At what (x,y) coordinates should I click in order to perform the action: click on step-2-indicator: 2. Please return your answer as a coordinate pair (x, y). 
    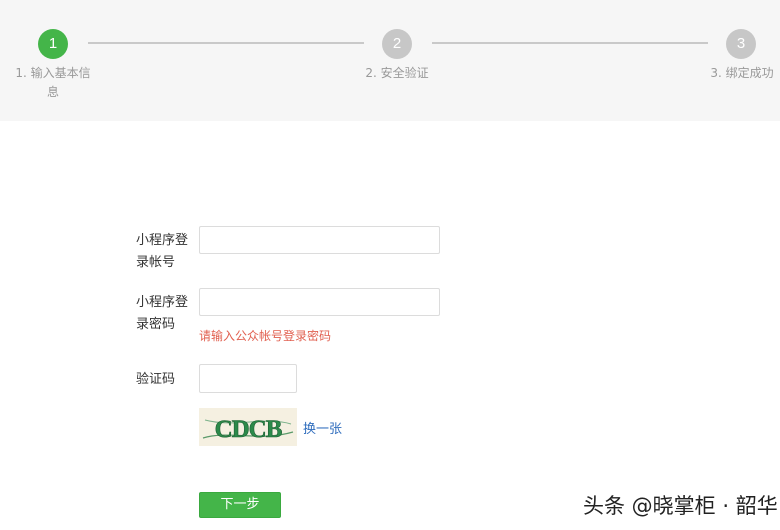
    Looking at the image, I should click on (397, 44).